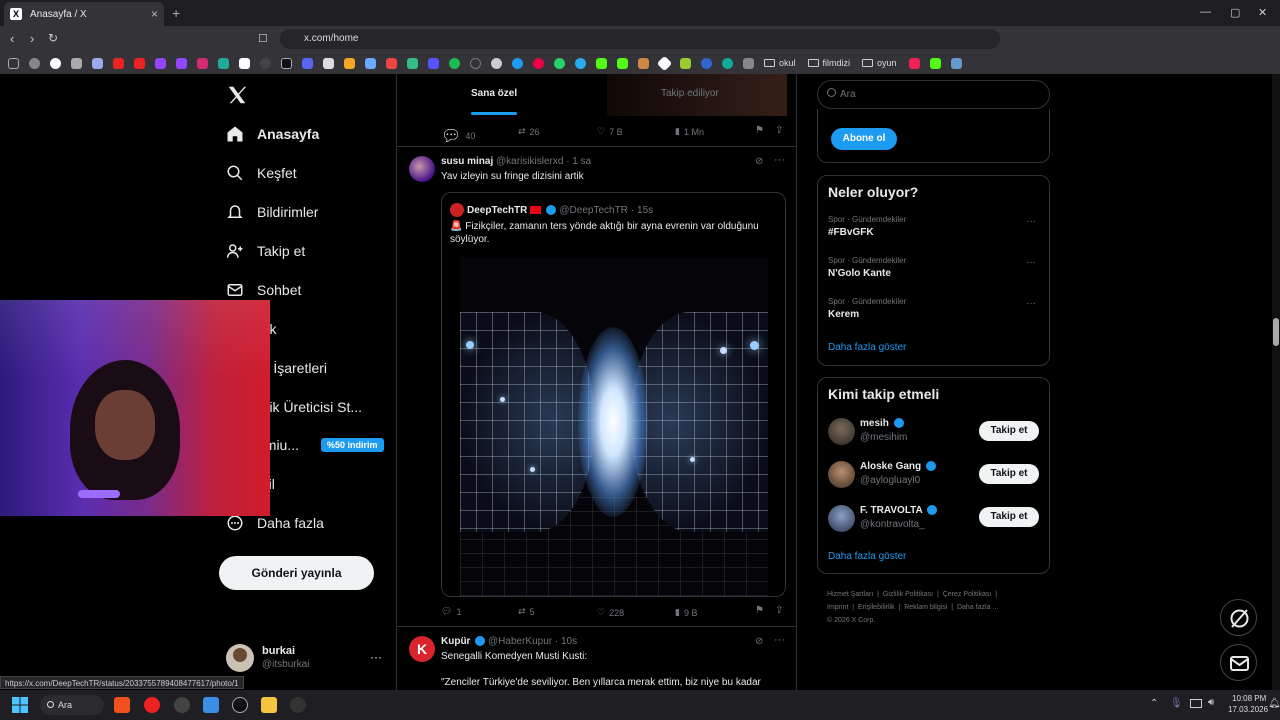 The height and width of the screenshot is (720, 1280). Describe the element at coordinates (454, 63) in the screenshot. I see `spotify-icon` at that location.